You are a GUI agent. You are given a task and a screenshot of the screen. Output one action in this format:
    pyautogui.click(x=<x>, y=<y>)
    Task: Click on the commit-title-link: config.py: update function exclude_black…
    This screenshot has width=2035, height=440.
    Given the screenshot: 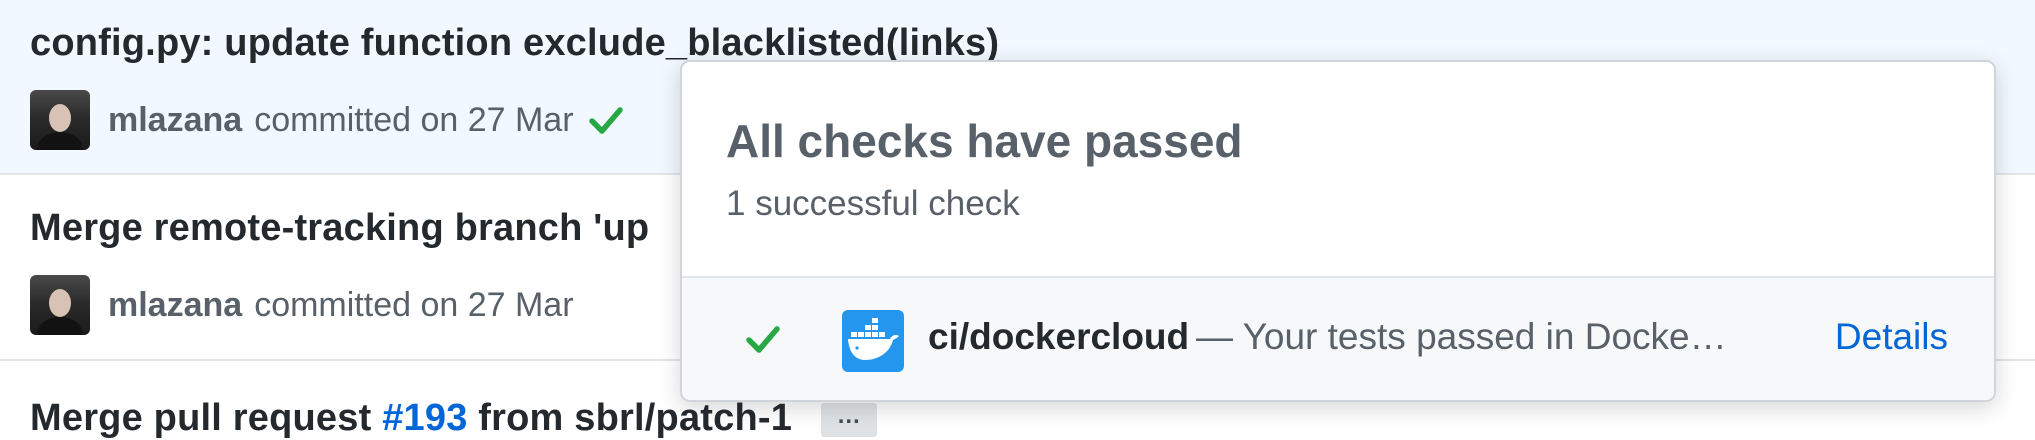 What is the action you would take?
    pyautogui.click(x=514, y=43)
    